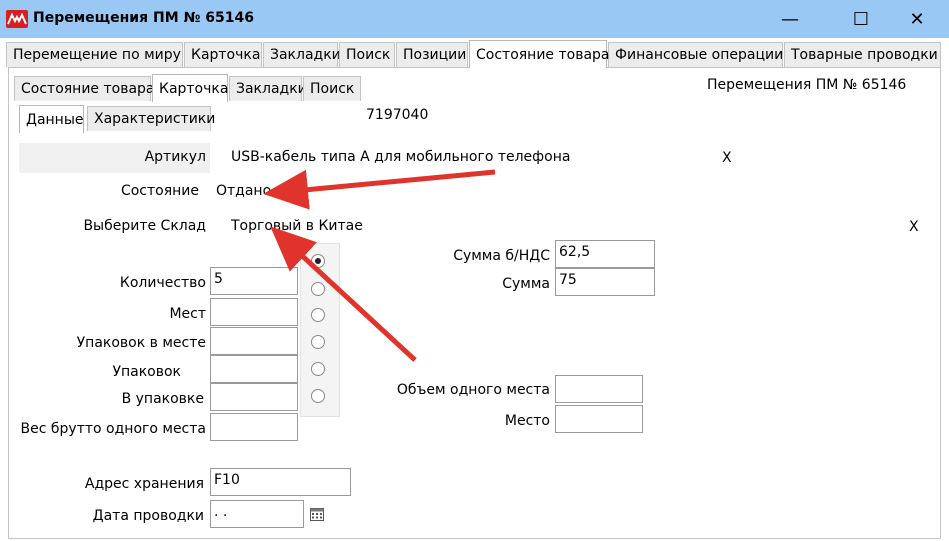 The height and width of the screenshot is (541, 949). I want to click on annotation-arrows, so click(379, 265).